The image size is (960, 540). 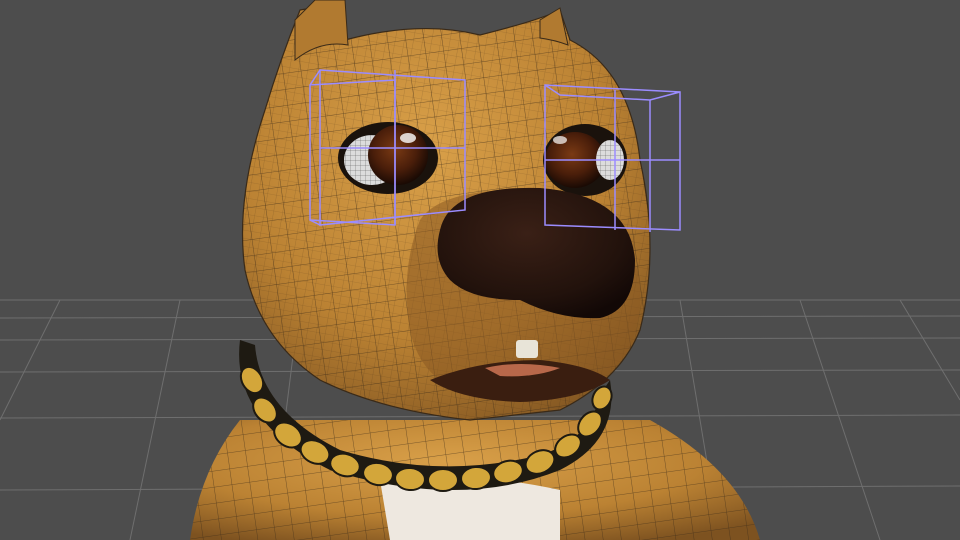 I want to click on tooth, so click(x=527, y=349).